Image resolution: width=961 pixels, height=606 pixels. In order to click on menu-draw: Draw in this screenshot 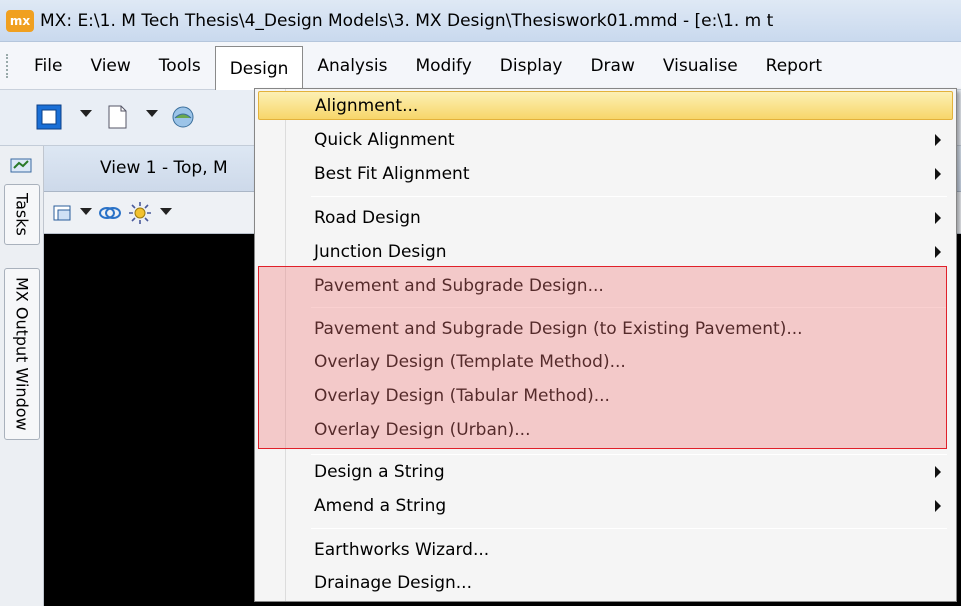, I will do `click(612, 66)`.